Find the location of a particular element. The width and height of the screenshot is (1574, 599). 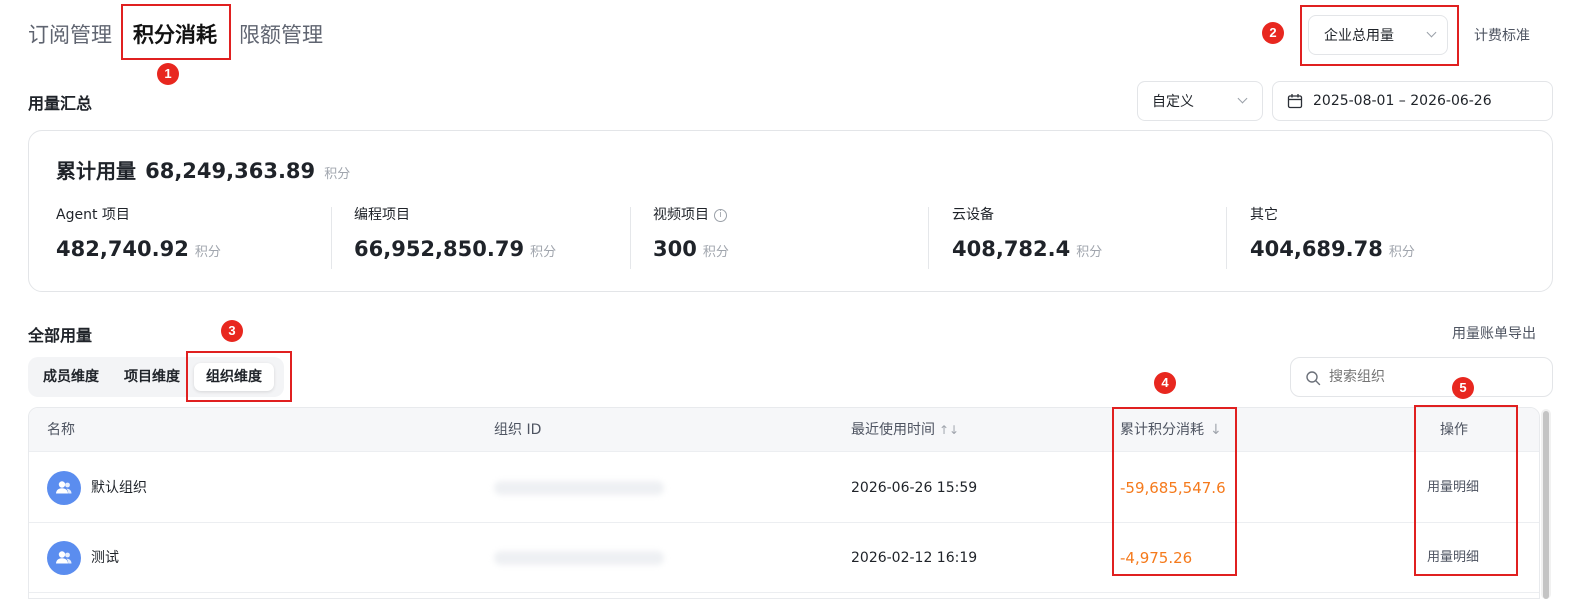

sort-icon: ↑↓ is located at coordinates (949, 430).